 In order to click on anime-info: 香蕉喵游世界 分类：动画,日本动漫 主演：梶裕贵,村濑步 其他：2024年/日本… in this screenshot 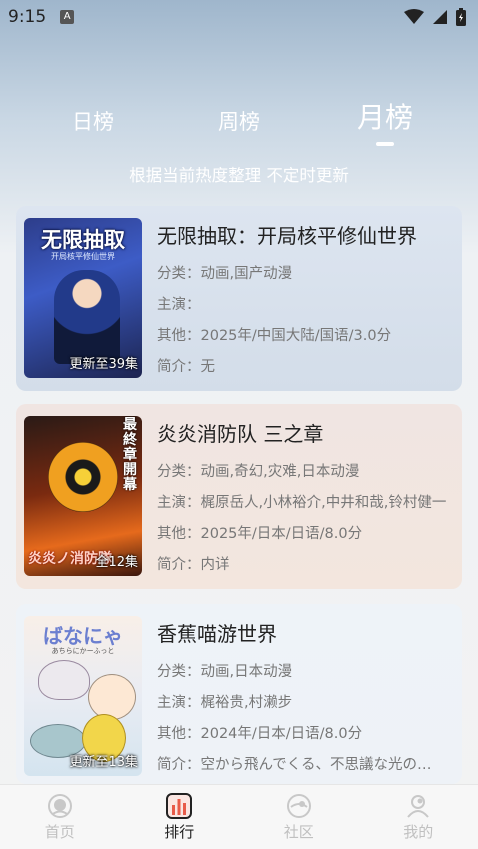, I will do `click(305, 694)`.